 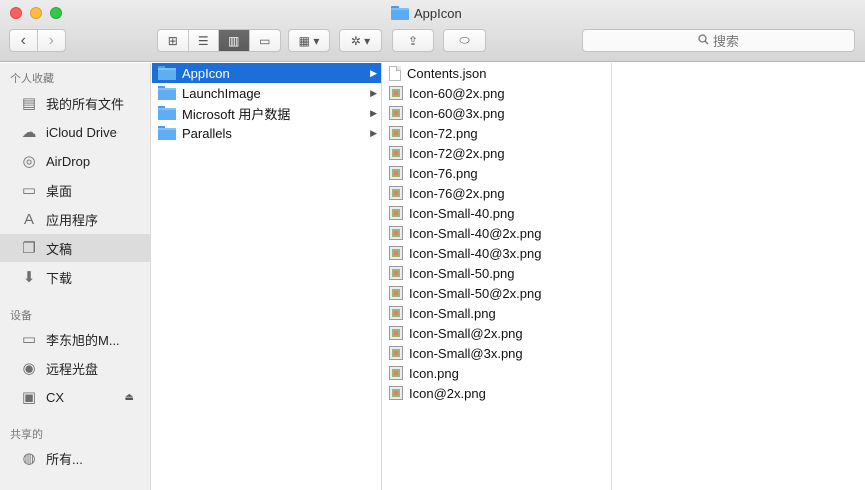 What do you see at coordinates (75, 397) in the screenshot?
I see `sidebar-item-cx-drive: ▣ CX ⏏` at bounding box center [75, 397].